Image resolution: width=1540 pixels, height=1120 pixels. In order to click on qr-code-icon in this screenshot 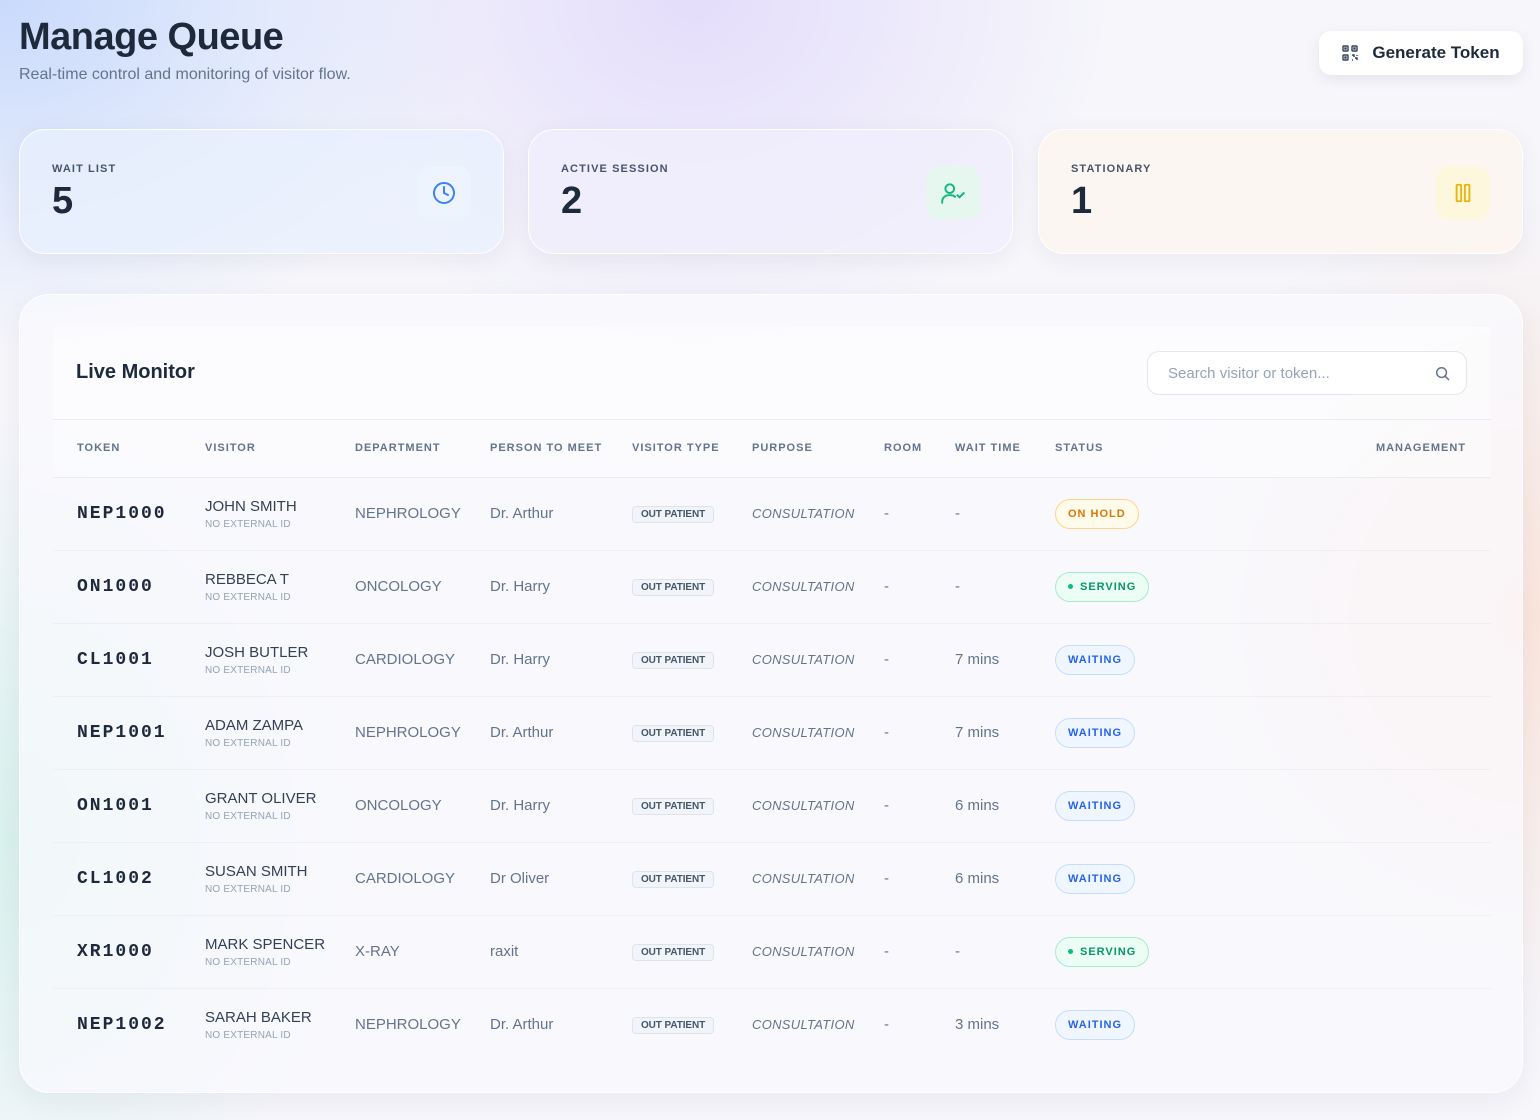, I will do `click(1350, 53)`.